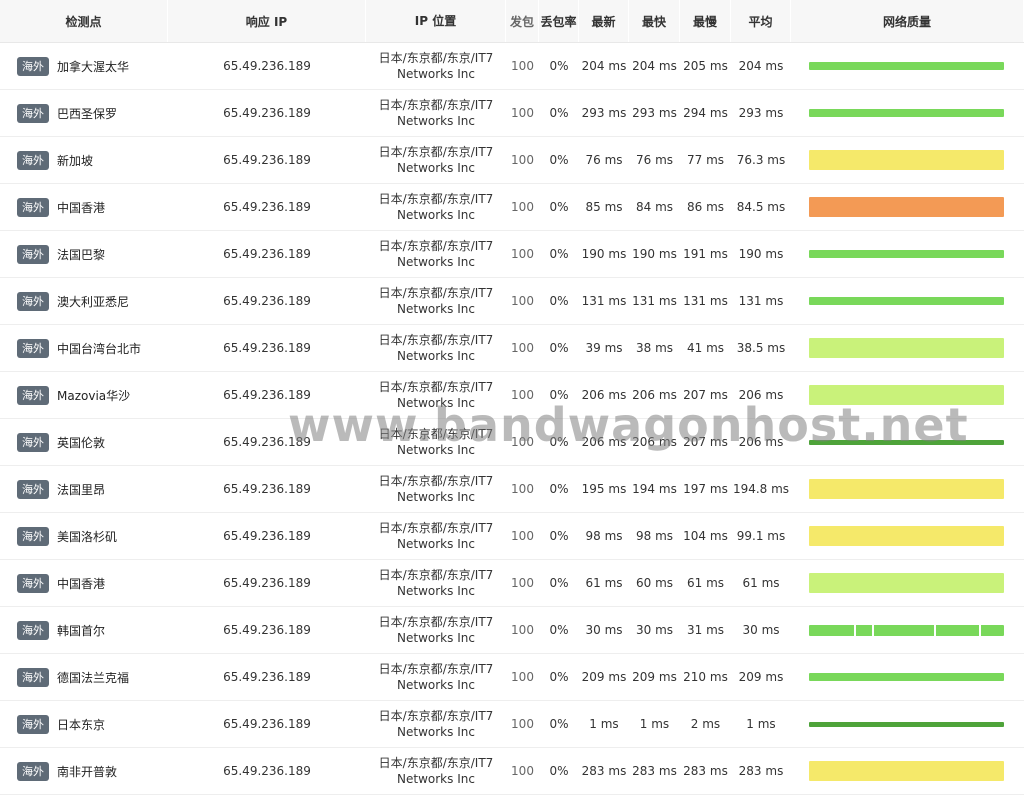 The width and height of the screenshot is (1024, 797). I want to click on latency-slowest: 86 ms, so click(705, 207).